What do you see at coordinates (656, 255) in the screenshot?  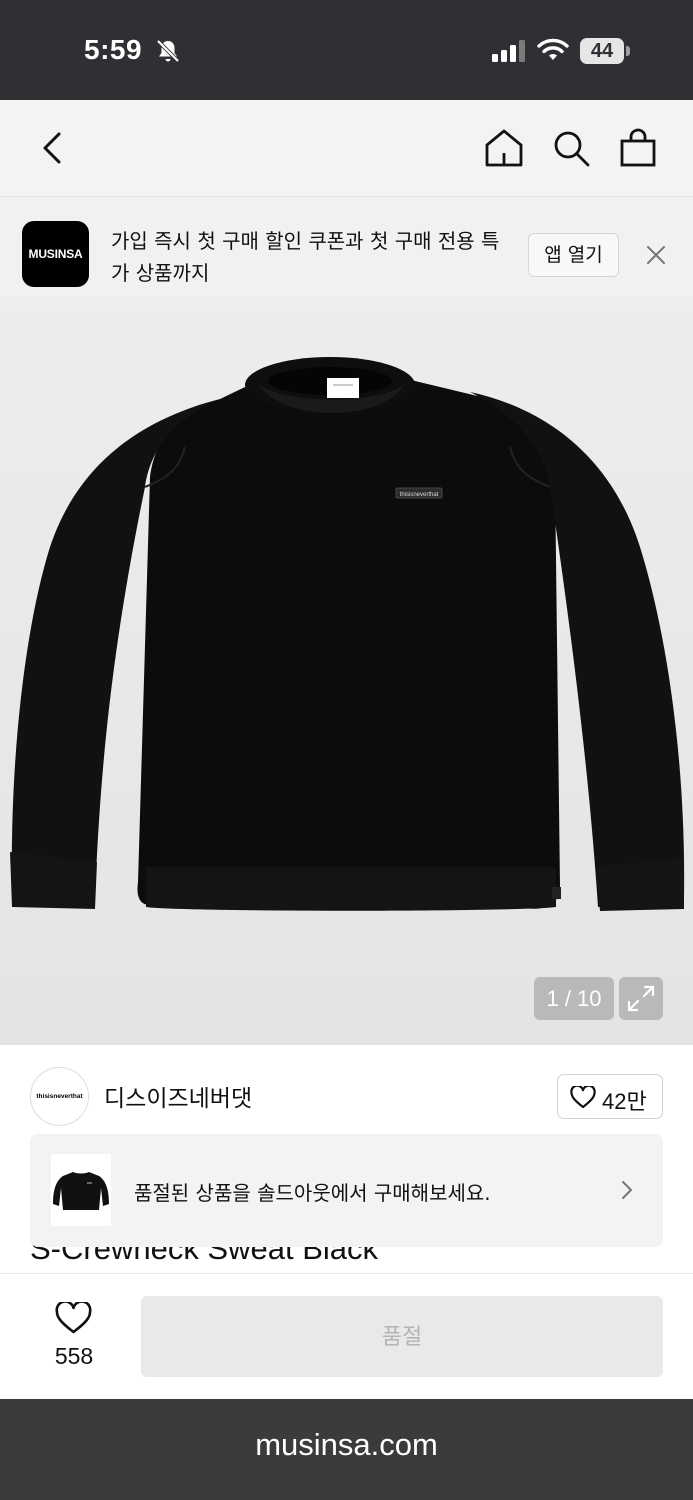 I see `close-icon` at bounding box center [656, 255].